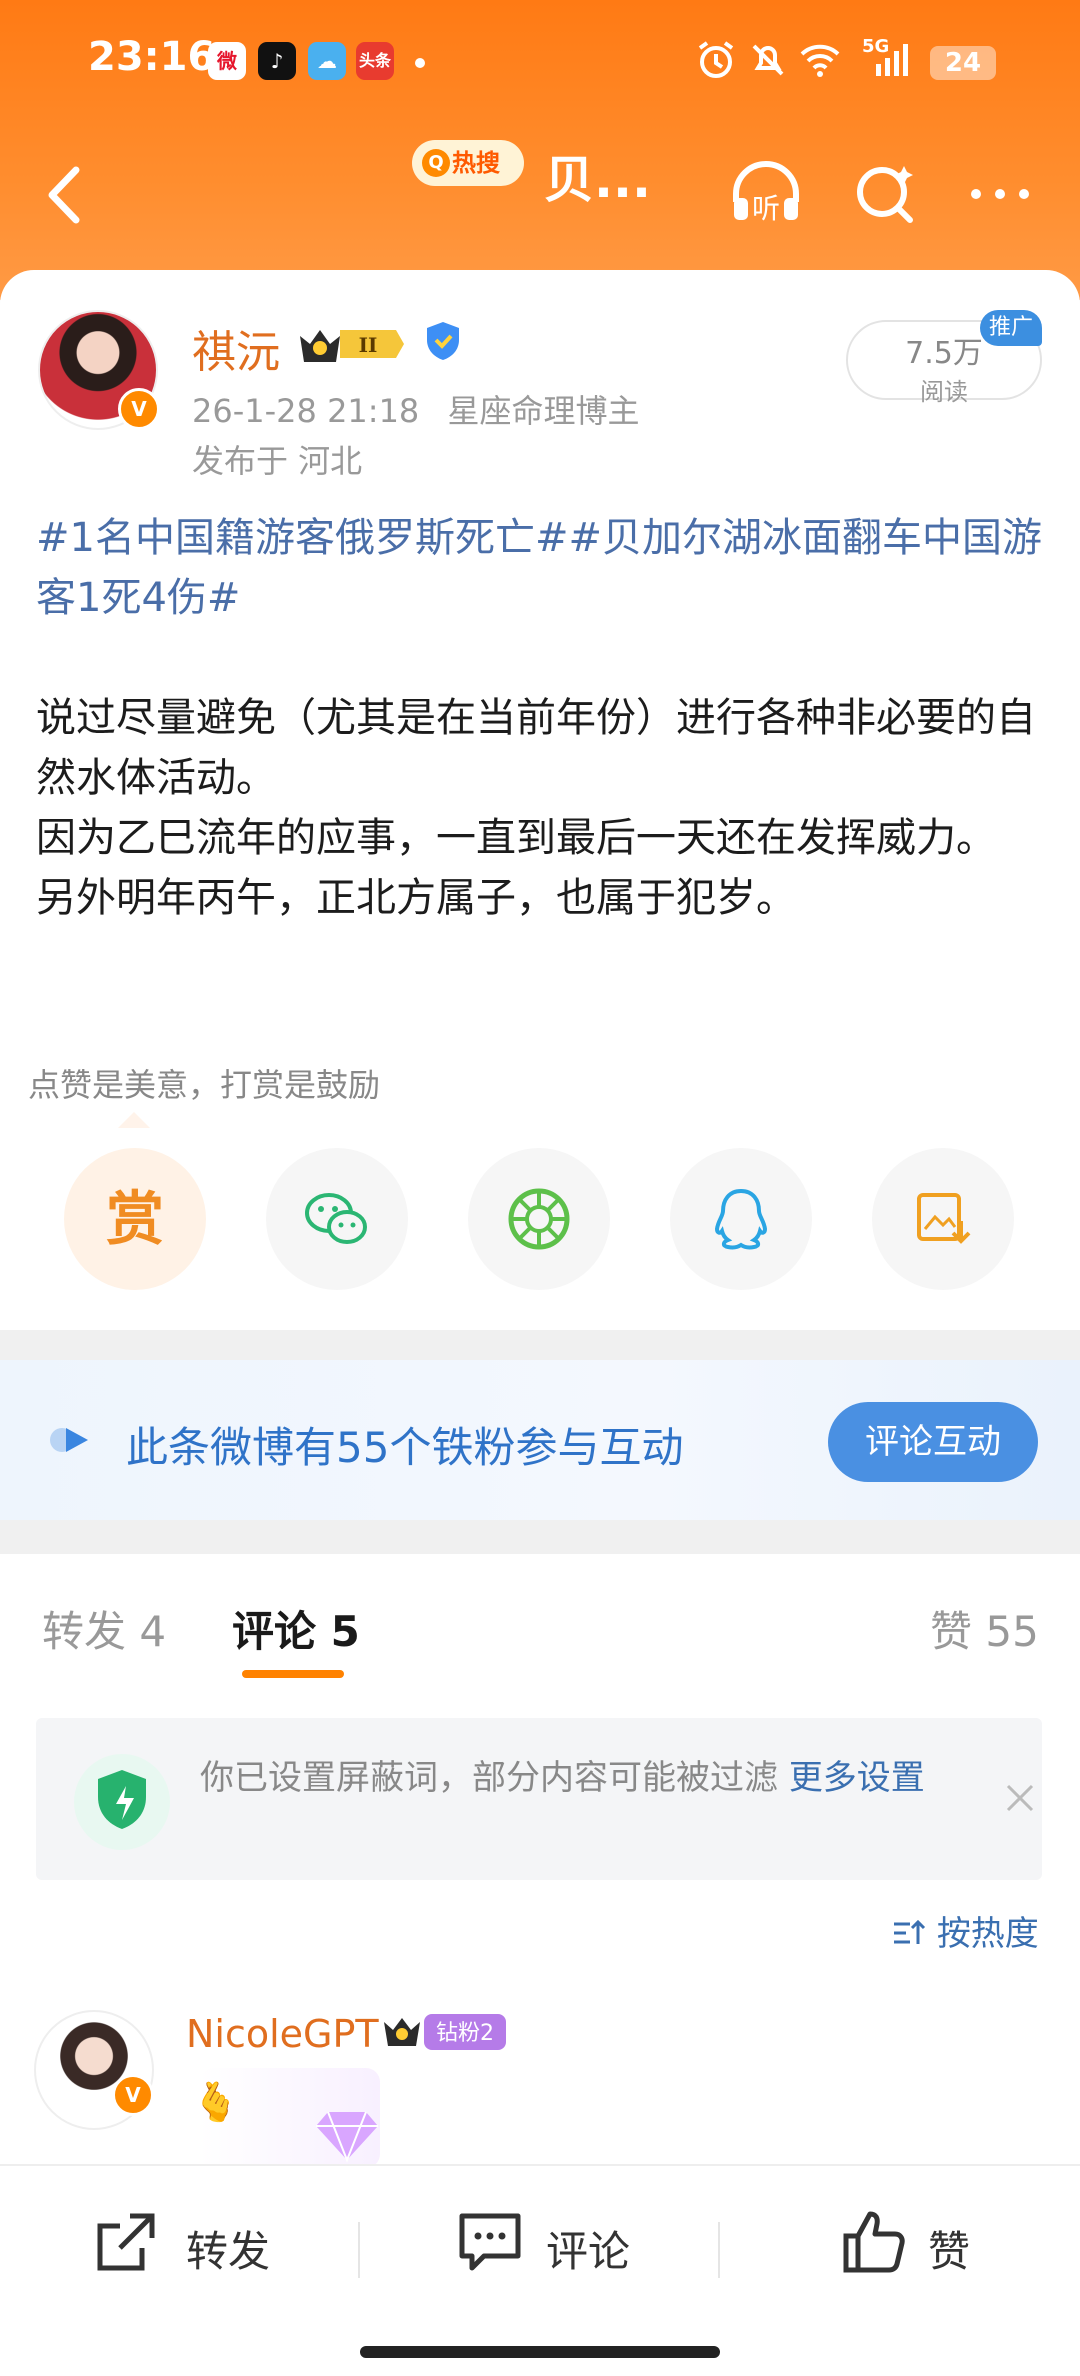  I want to click on like-button: 赞, so click(928, 2241).